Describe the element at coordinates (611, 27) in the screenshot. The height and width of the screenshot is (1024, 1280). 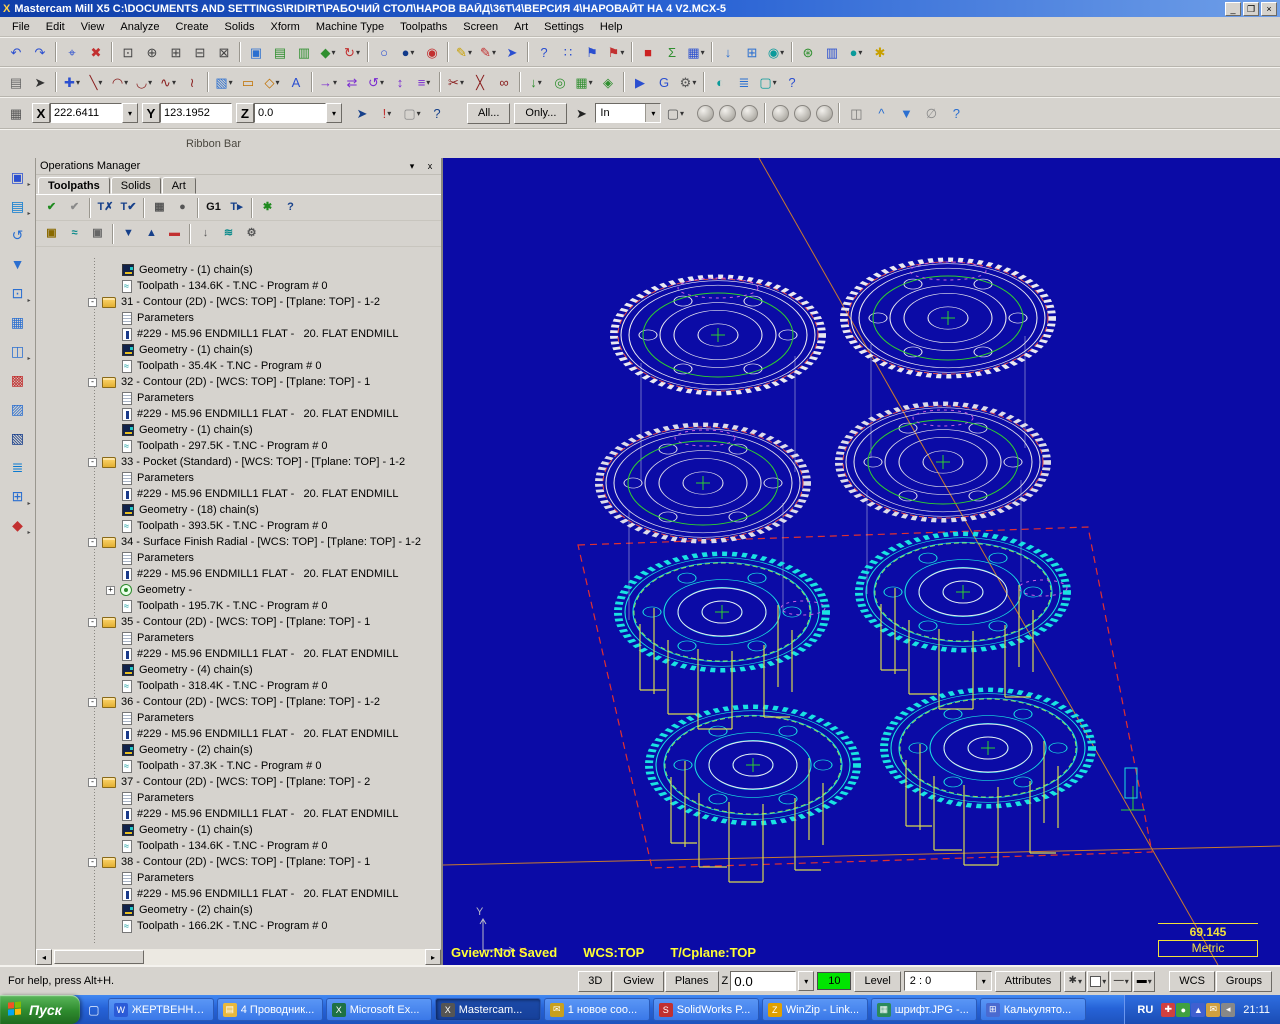
I see `menu-help: Help` at that location.